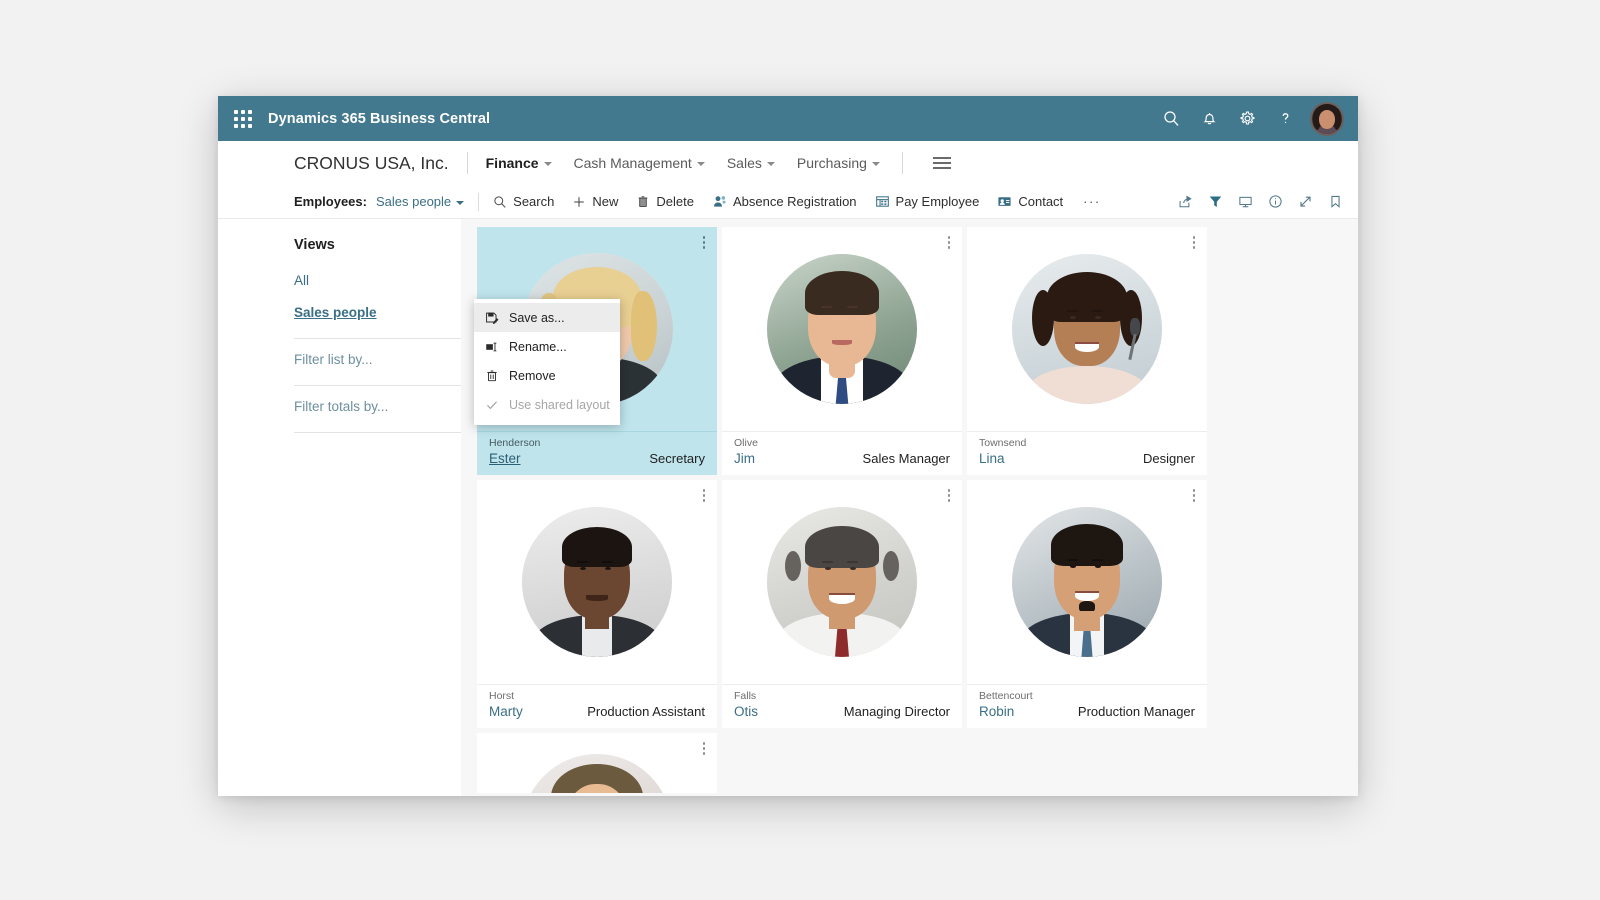  I want to click on search-button: Search, so click(523, 201).